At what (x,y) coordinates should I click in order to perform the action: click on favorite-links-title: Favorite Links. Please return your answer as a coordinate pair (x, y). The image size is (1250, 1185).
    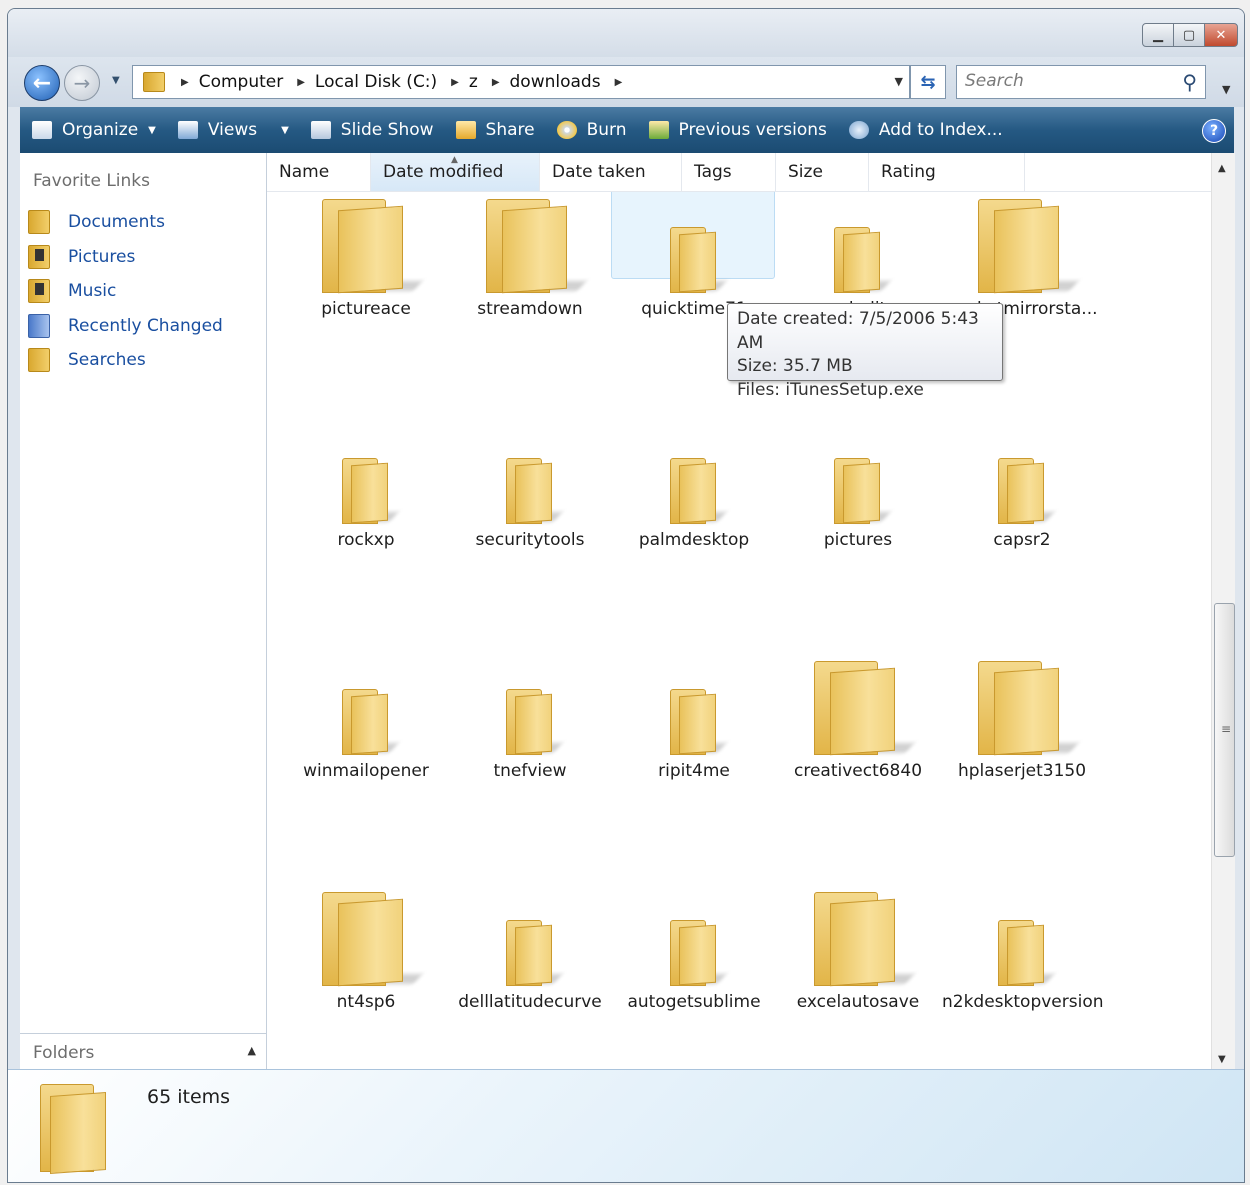
    Looking at the image, I should click on (92, 181).